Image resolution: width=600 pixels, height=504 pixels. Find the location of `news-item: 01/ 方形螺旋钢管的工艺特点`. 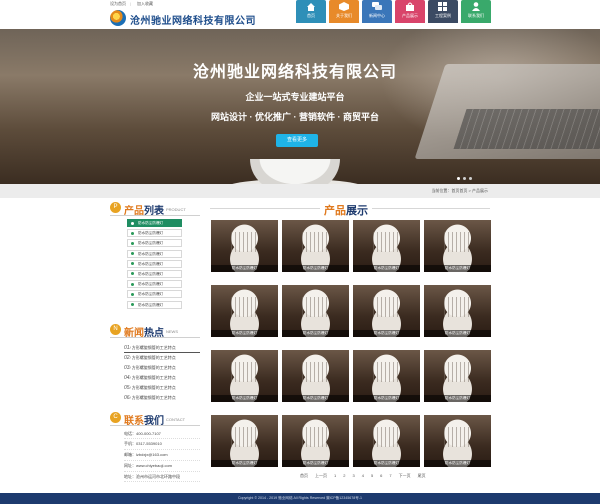

news-item: 01/ 方形螺旋钢管的工艺特点 is located at coordinates (162, 348).